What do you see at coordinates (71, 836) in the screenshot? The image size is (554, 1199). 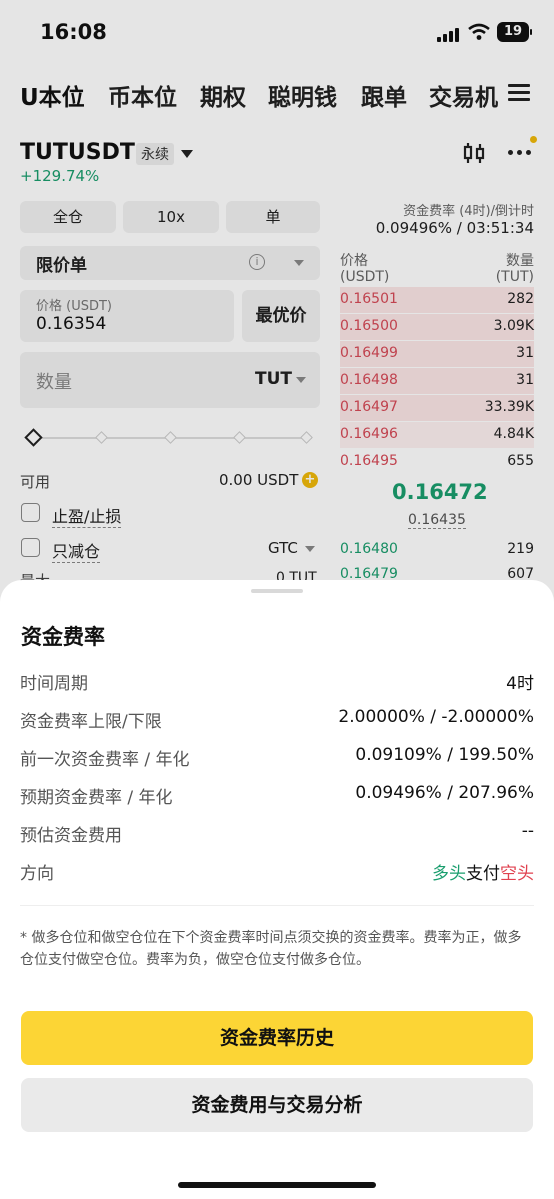 I see `info-label: 预估资金费用` at bounding box center [71, 836].